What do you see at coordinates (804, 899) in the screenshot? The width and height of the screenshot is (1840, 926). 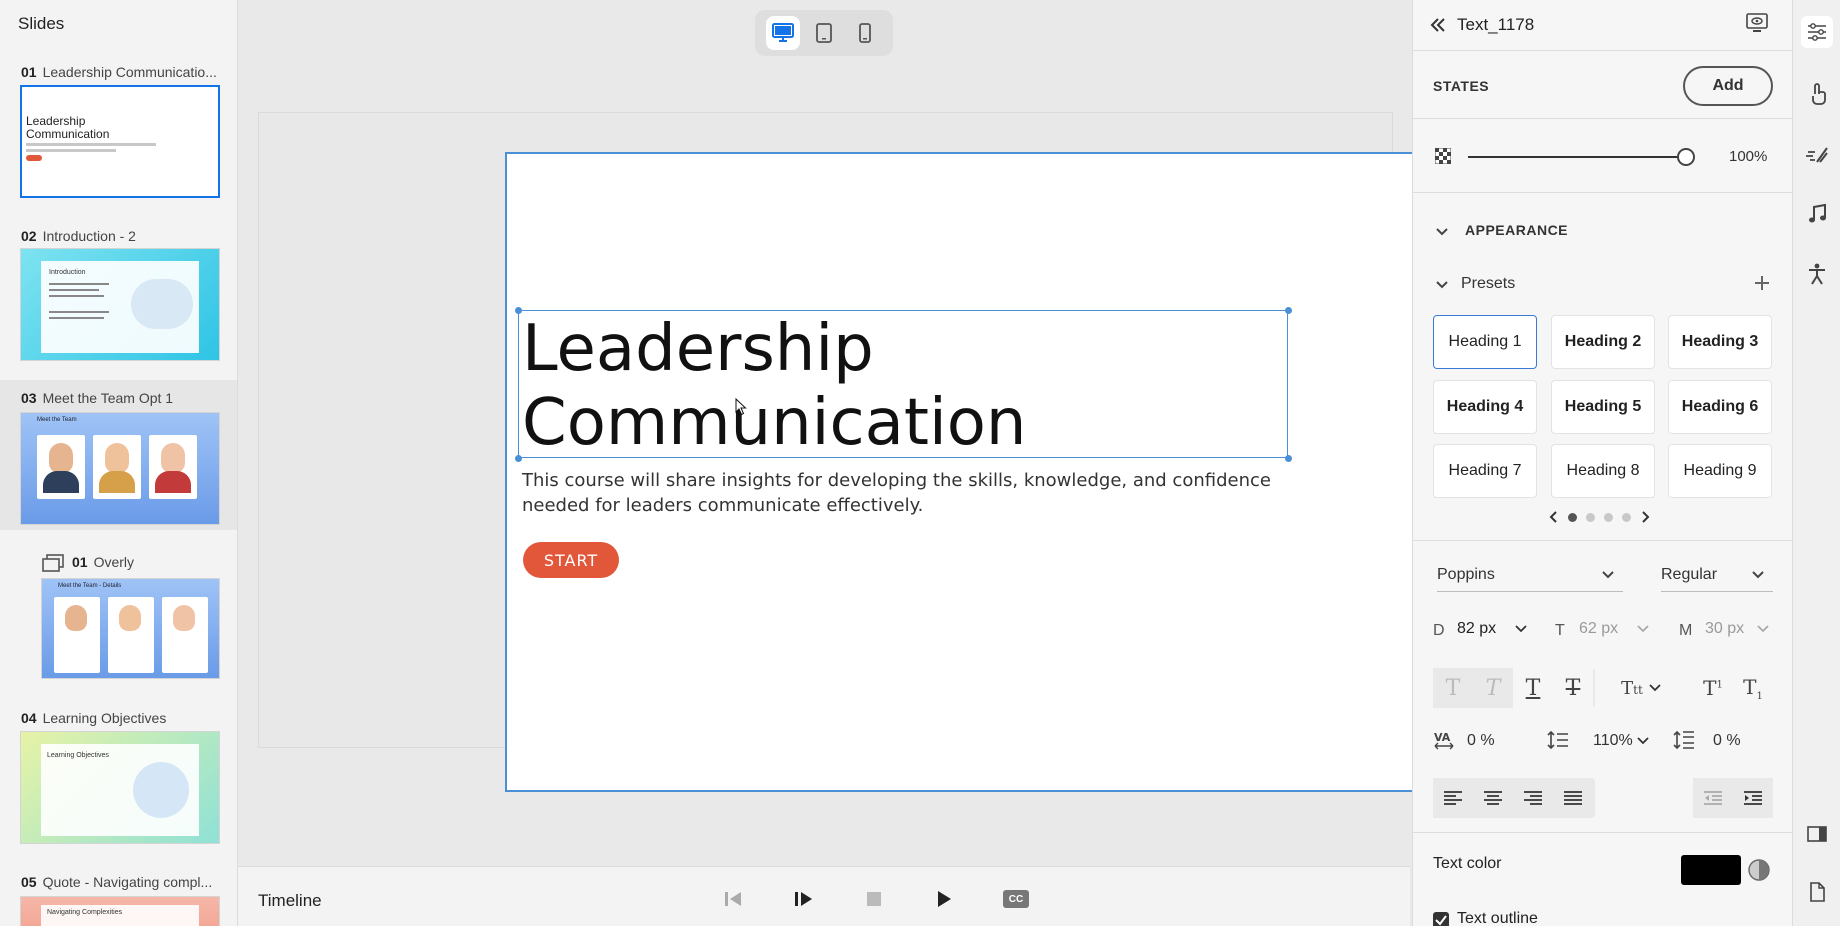 I see `step-play-button` at bounding box center [804, 899].